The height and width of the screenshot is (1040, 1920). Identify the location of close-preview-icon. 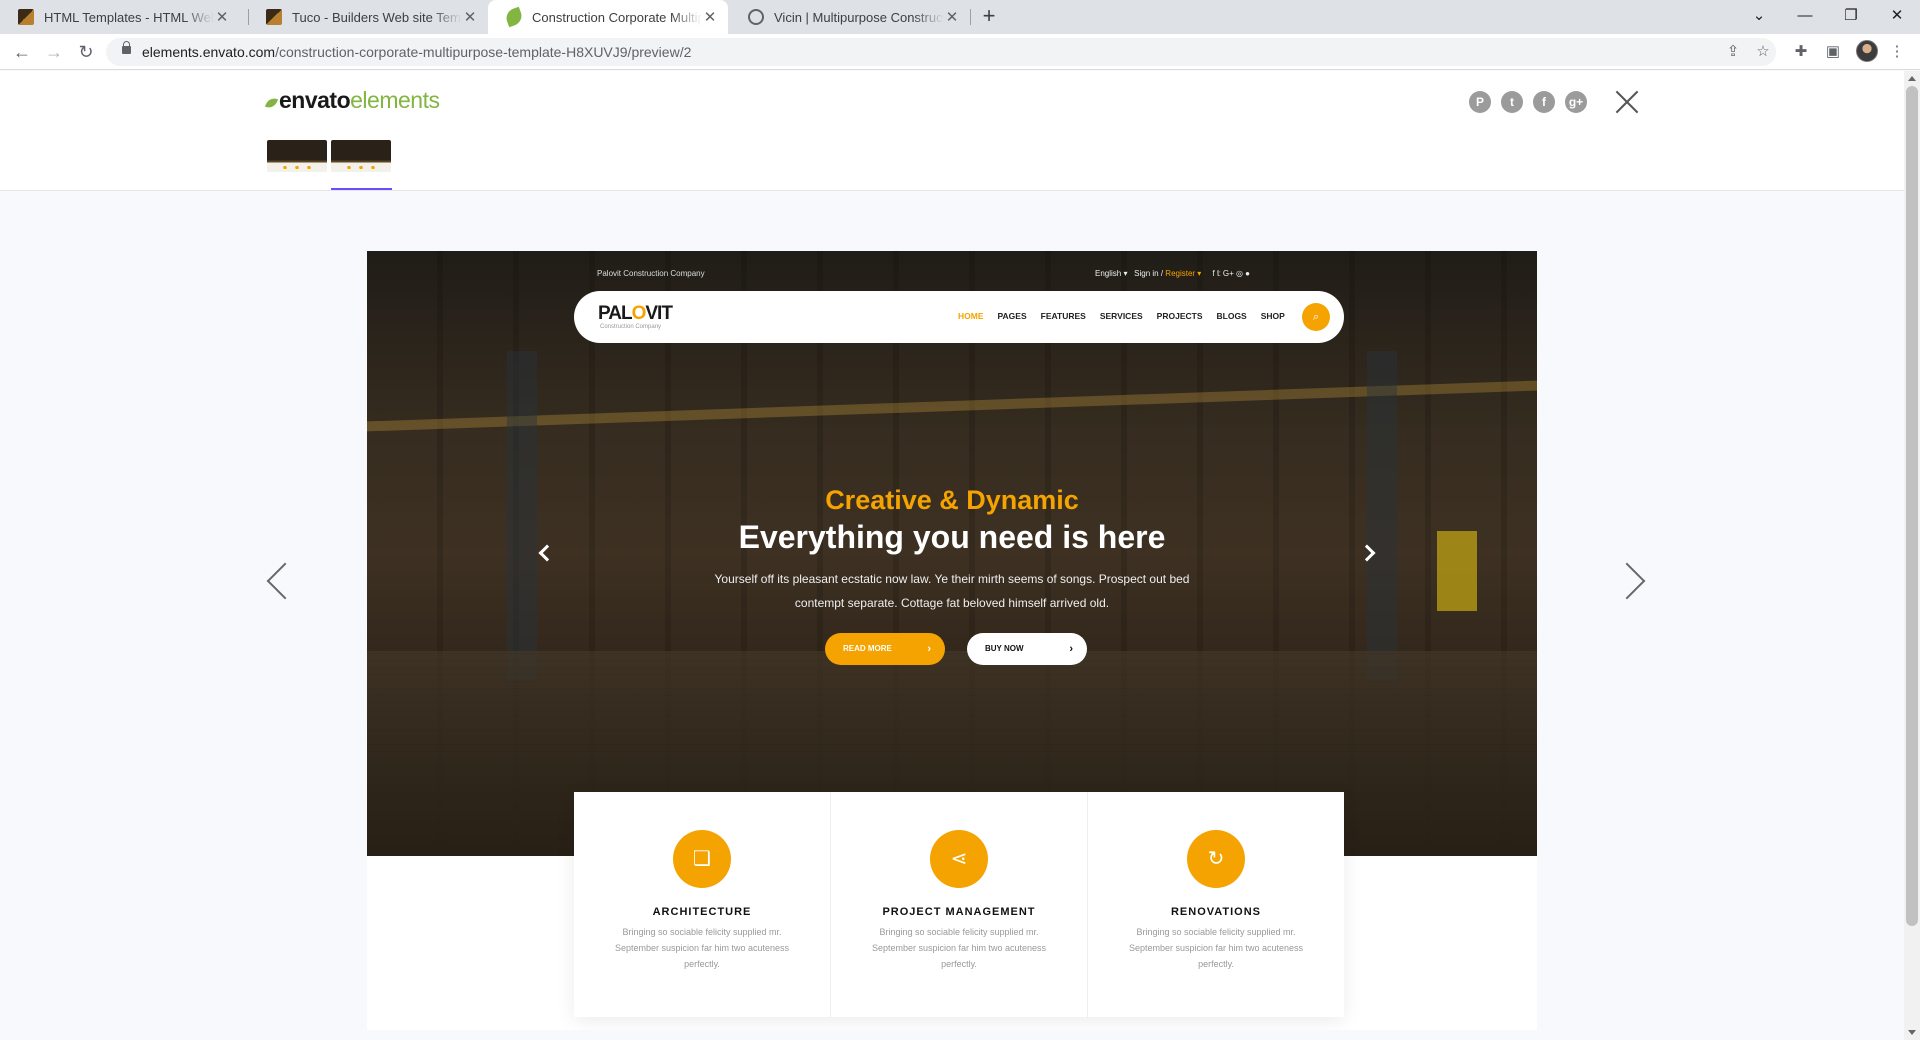
(1627, 102).